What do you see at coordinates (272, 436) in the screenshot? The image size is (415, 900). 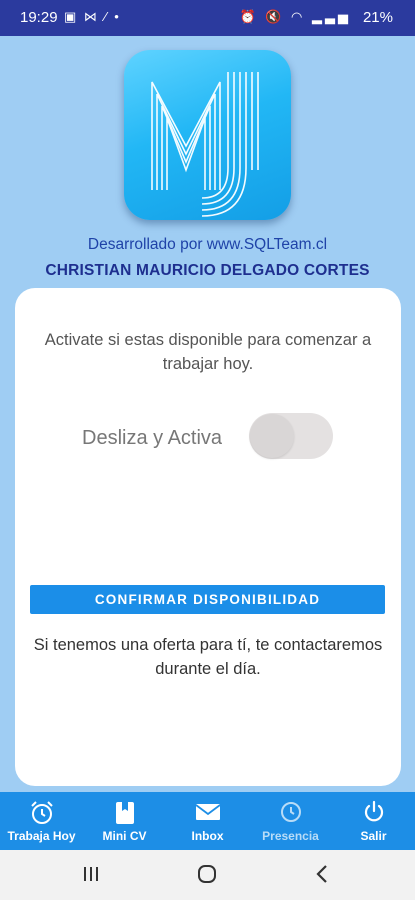 I see `toggle-knob` at bounding box center [272, 436].